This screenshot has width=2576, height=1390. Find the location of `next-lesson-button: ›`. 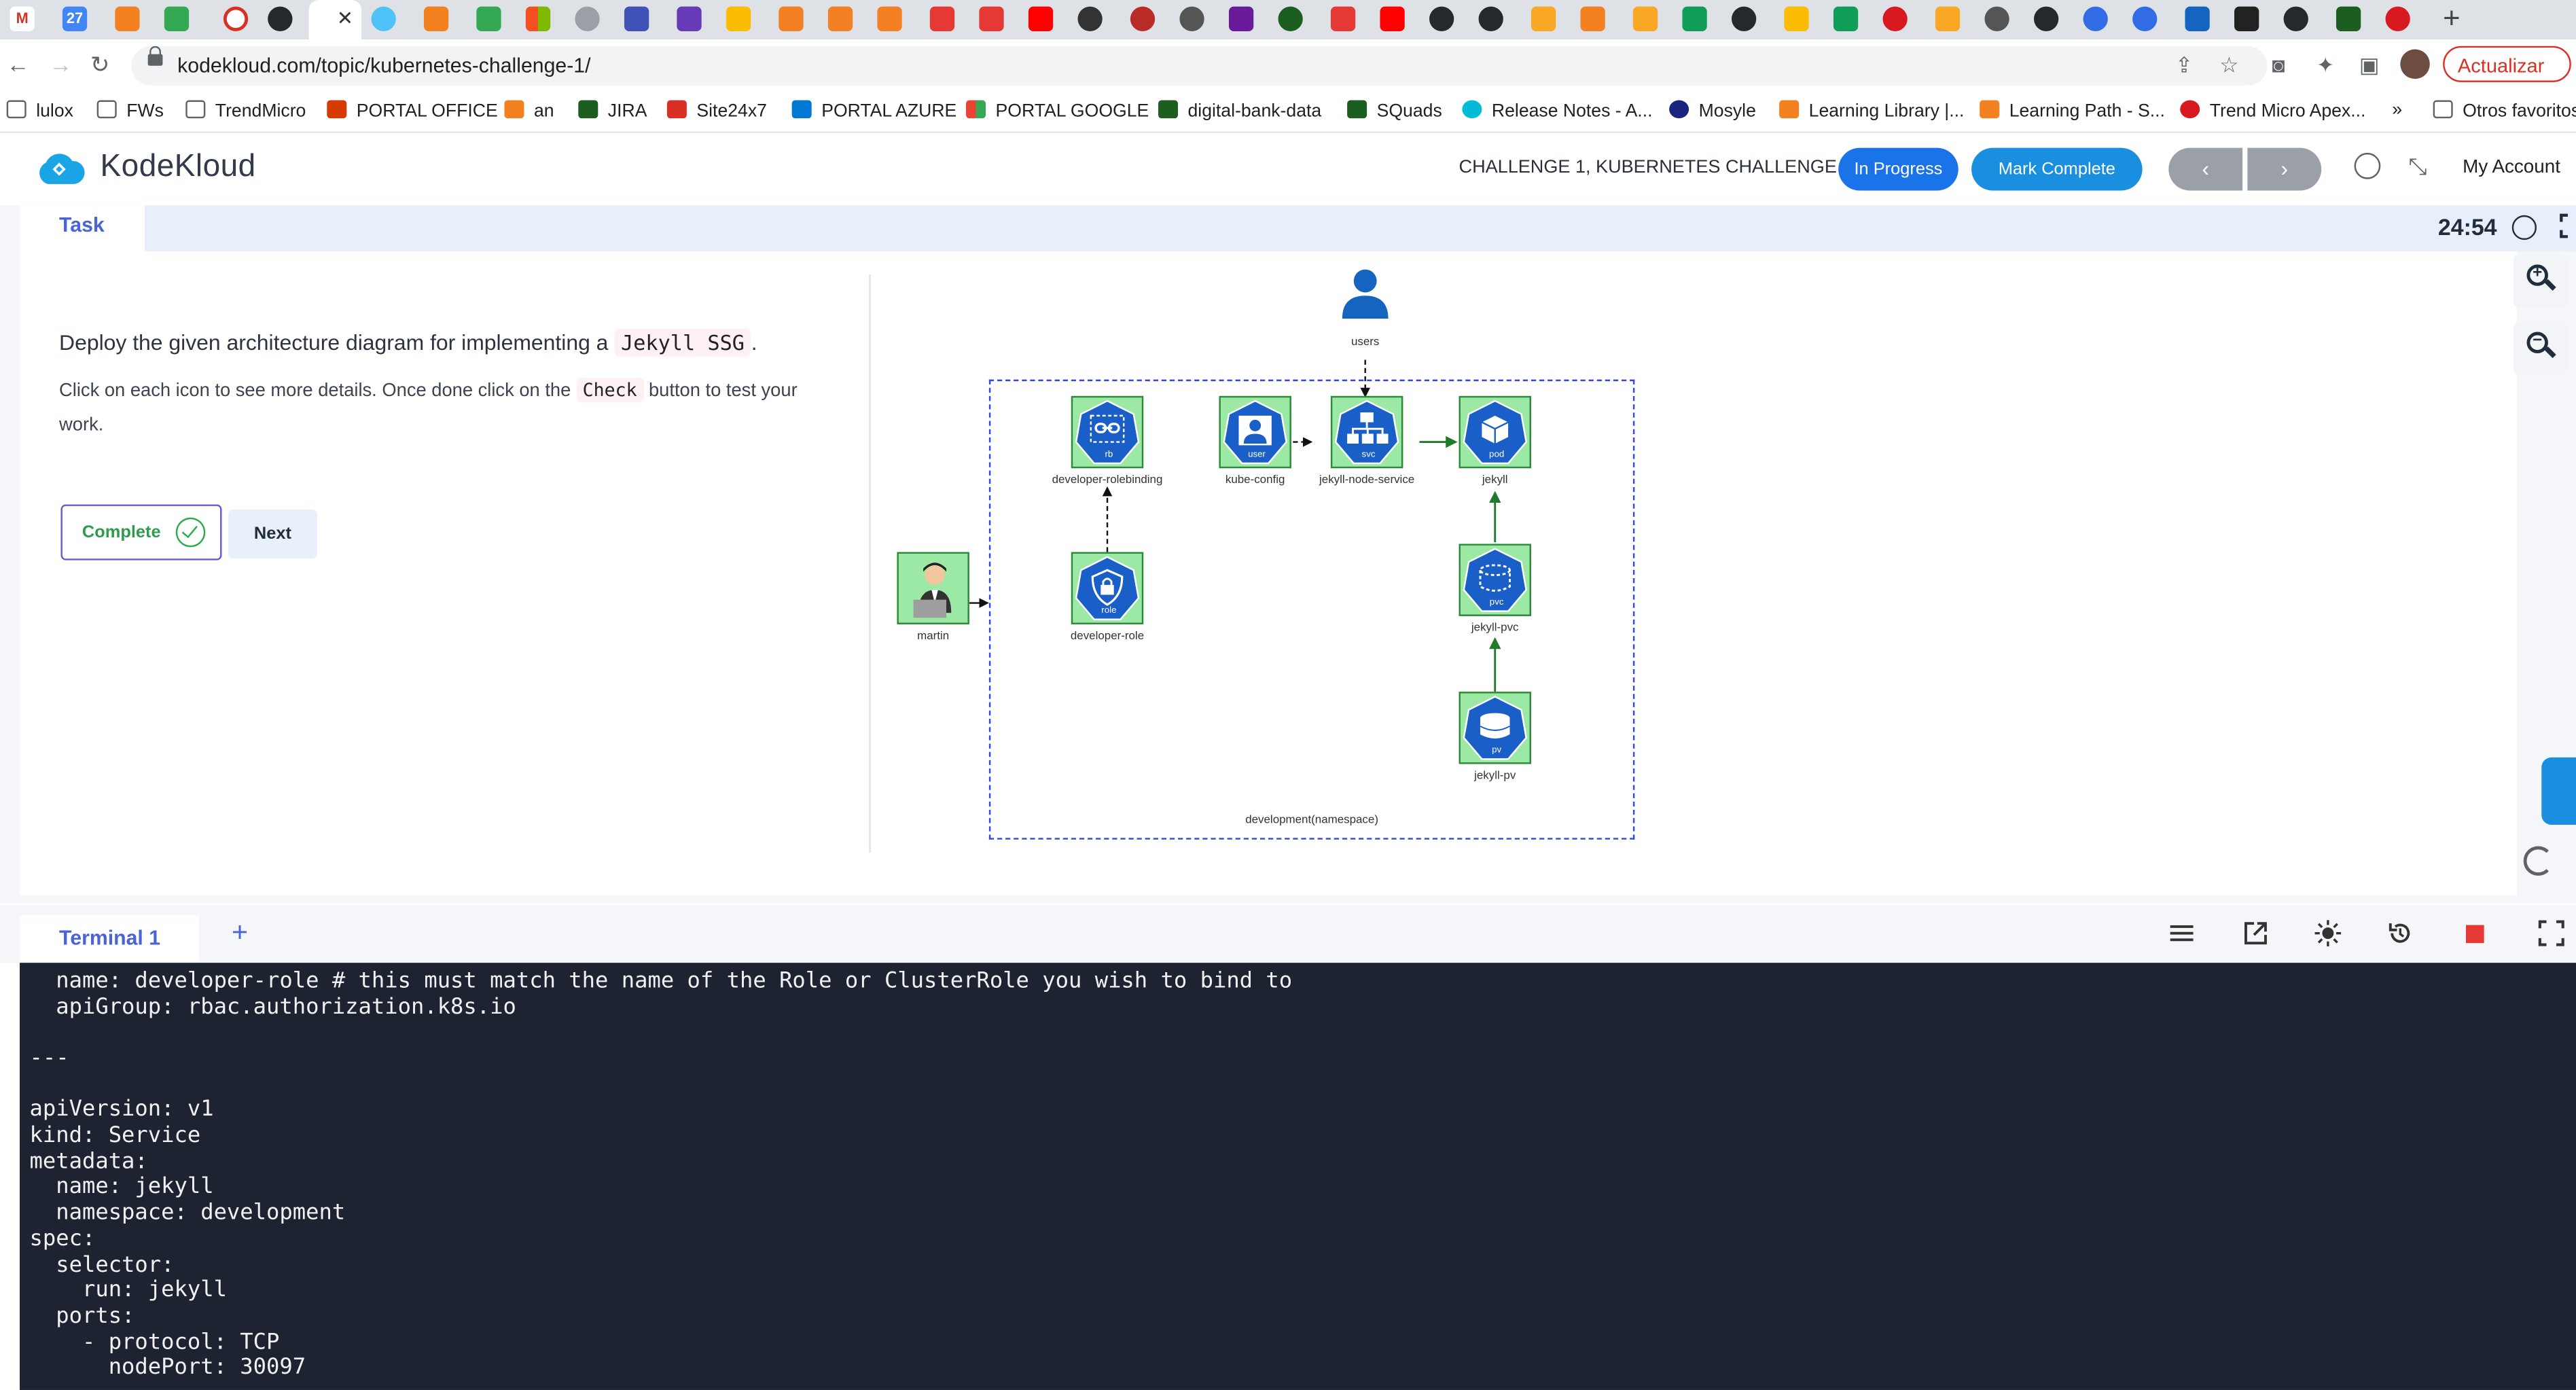

next-lesson-button: › is located at coordinates (2284, 169).